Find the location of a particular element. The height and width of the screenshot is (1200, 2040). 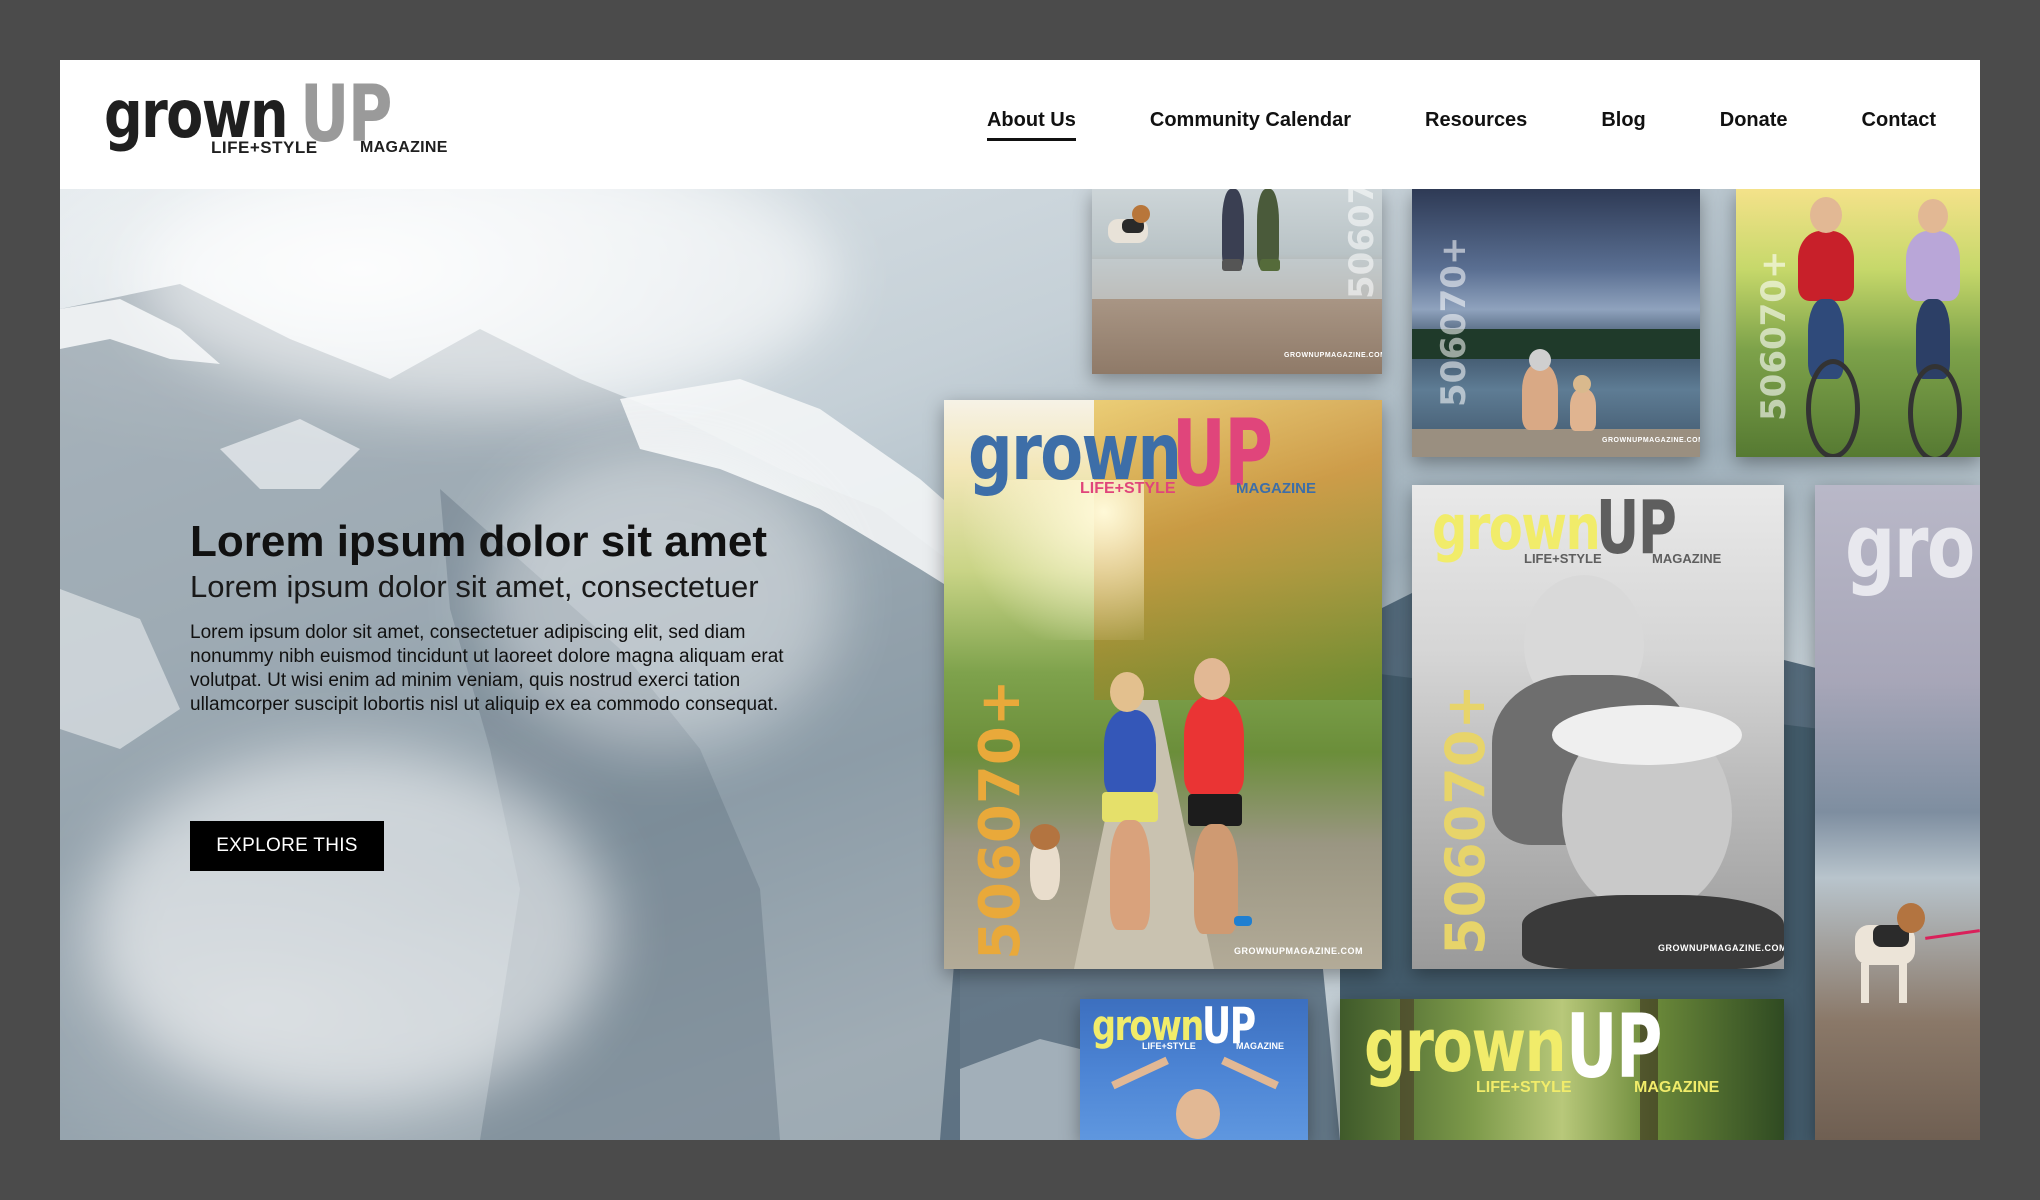

runner-woman-shorts is located at coordinates (1130, 807).